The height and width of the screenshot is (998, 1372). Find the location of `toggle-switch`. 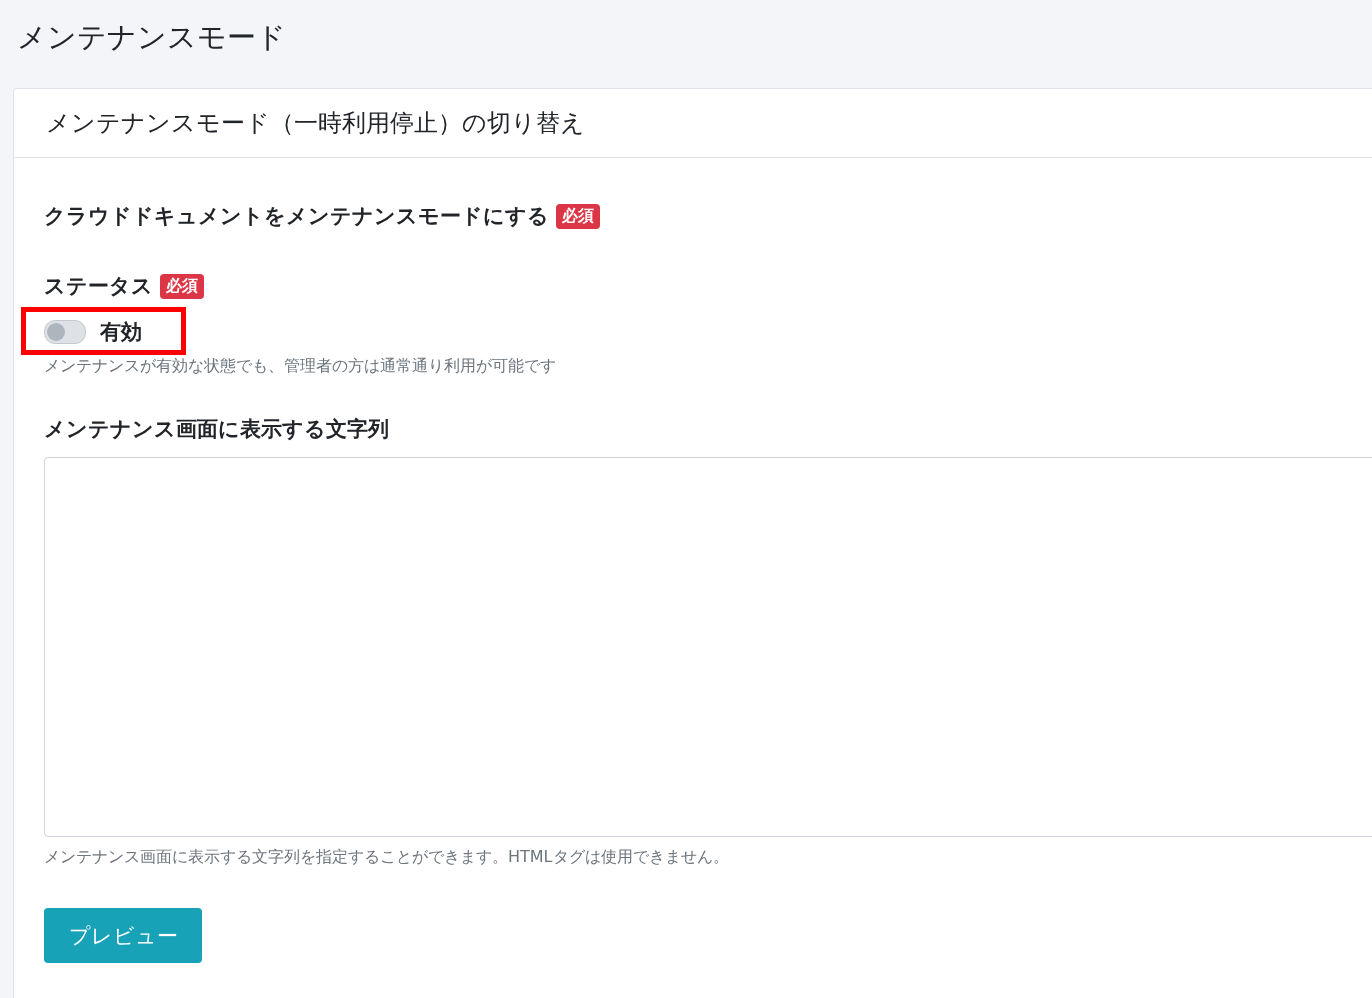

toggle-switch is located at coordinates (65, 332).